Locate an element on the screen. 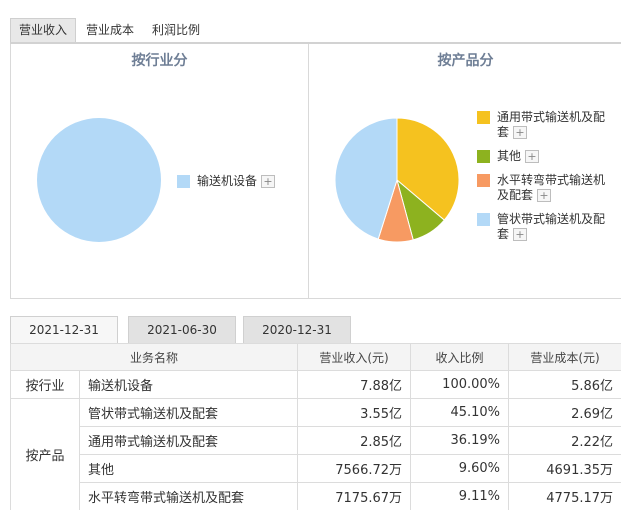 Image resolution: width=621 pixels, height=510 pixels. product-pie-chart is located at coordinates (397, 180).